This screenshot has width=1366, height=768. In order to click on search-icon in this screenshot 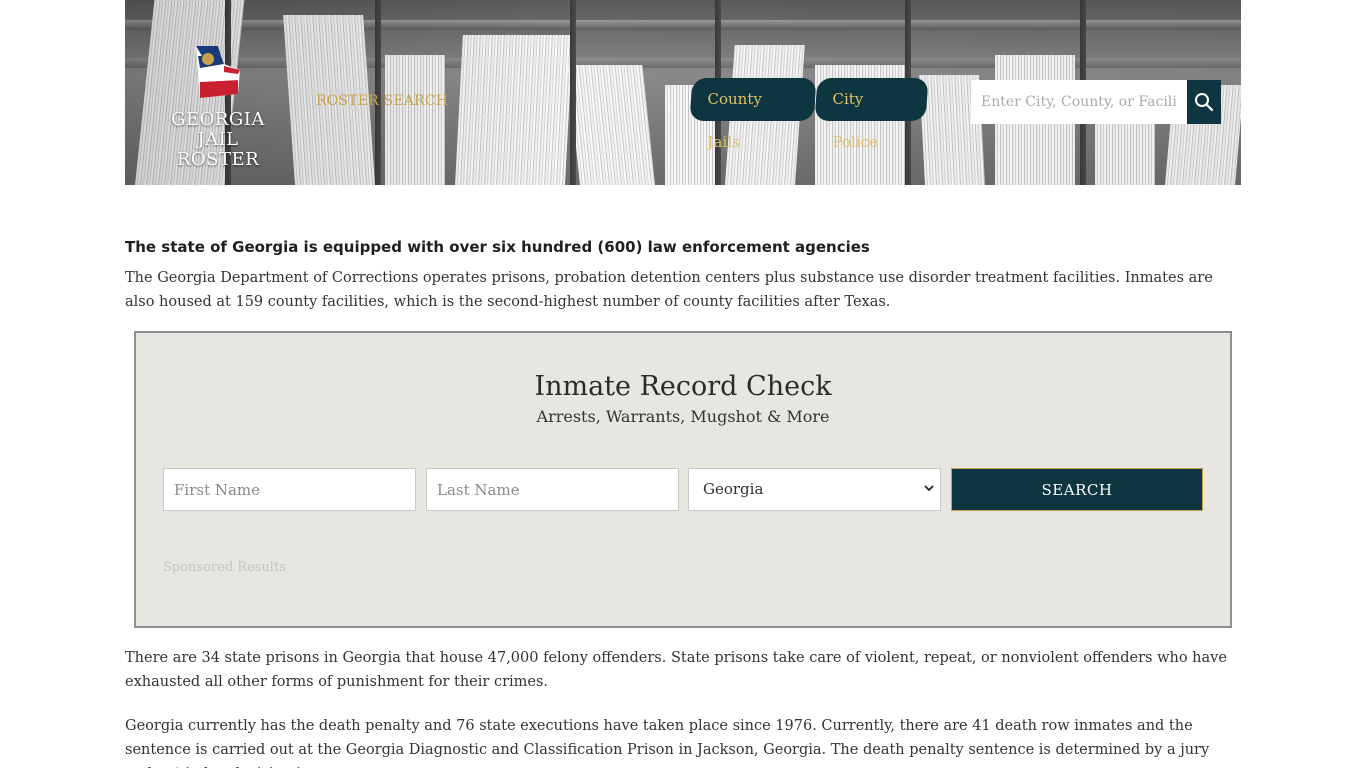, I will do `click(1204, 102)`.